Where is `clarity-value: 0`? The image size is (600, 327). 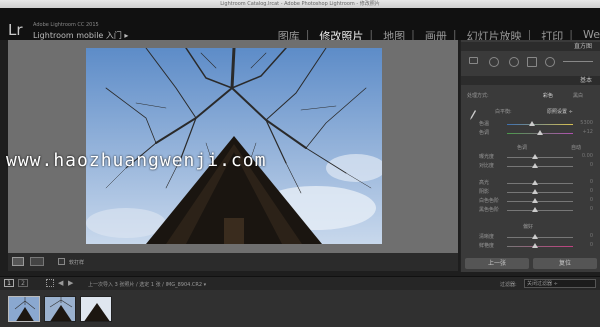 clarity-value: 0 is located at coordinates (591, 236).